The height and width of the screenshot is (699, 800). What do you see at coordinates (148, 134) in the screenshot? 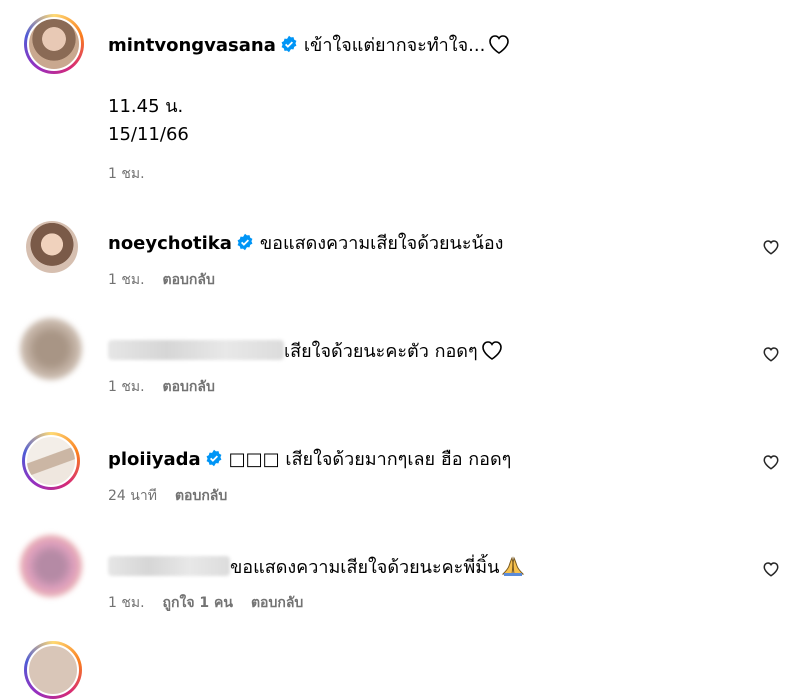
I see `caption-body-line2: 15/11/66` at bounding box center [148, 134].